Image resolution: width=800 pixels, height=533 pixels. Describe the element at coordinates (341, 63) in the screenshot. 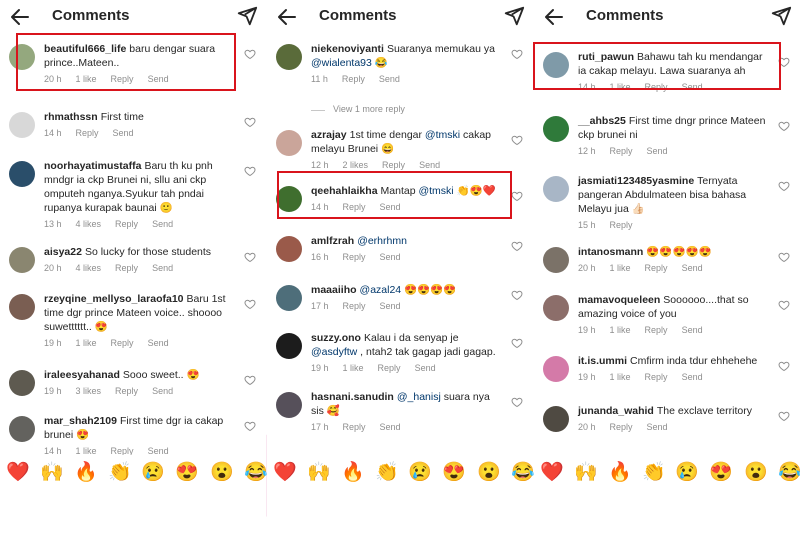

I see `user-mention-link: @wialenta93` at that location.